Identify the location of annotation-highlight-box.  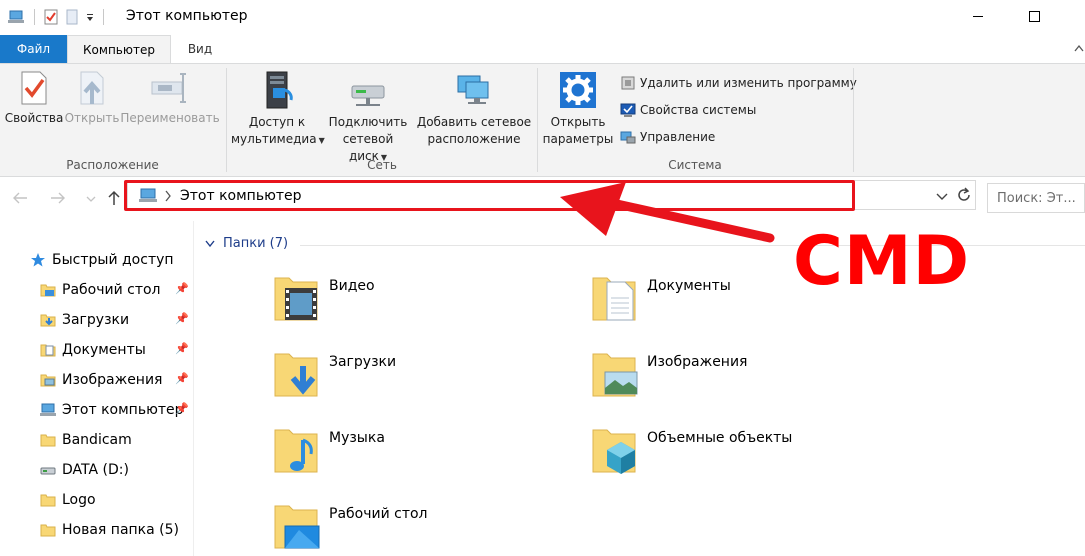
(489, 195).